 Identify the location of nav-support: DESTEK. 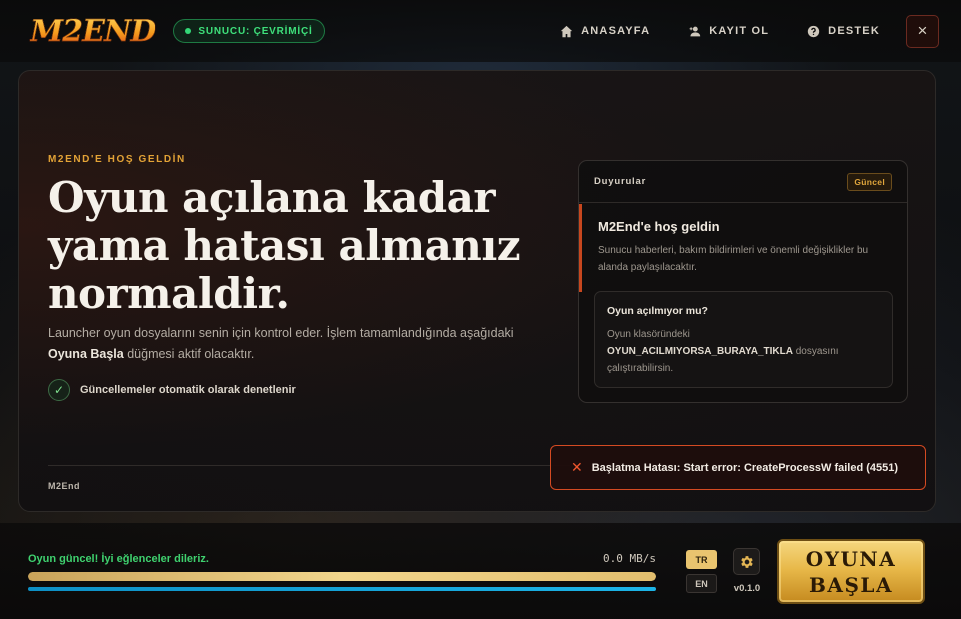
(843, 31).